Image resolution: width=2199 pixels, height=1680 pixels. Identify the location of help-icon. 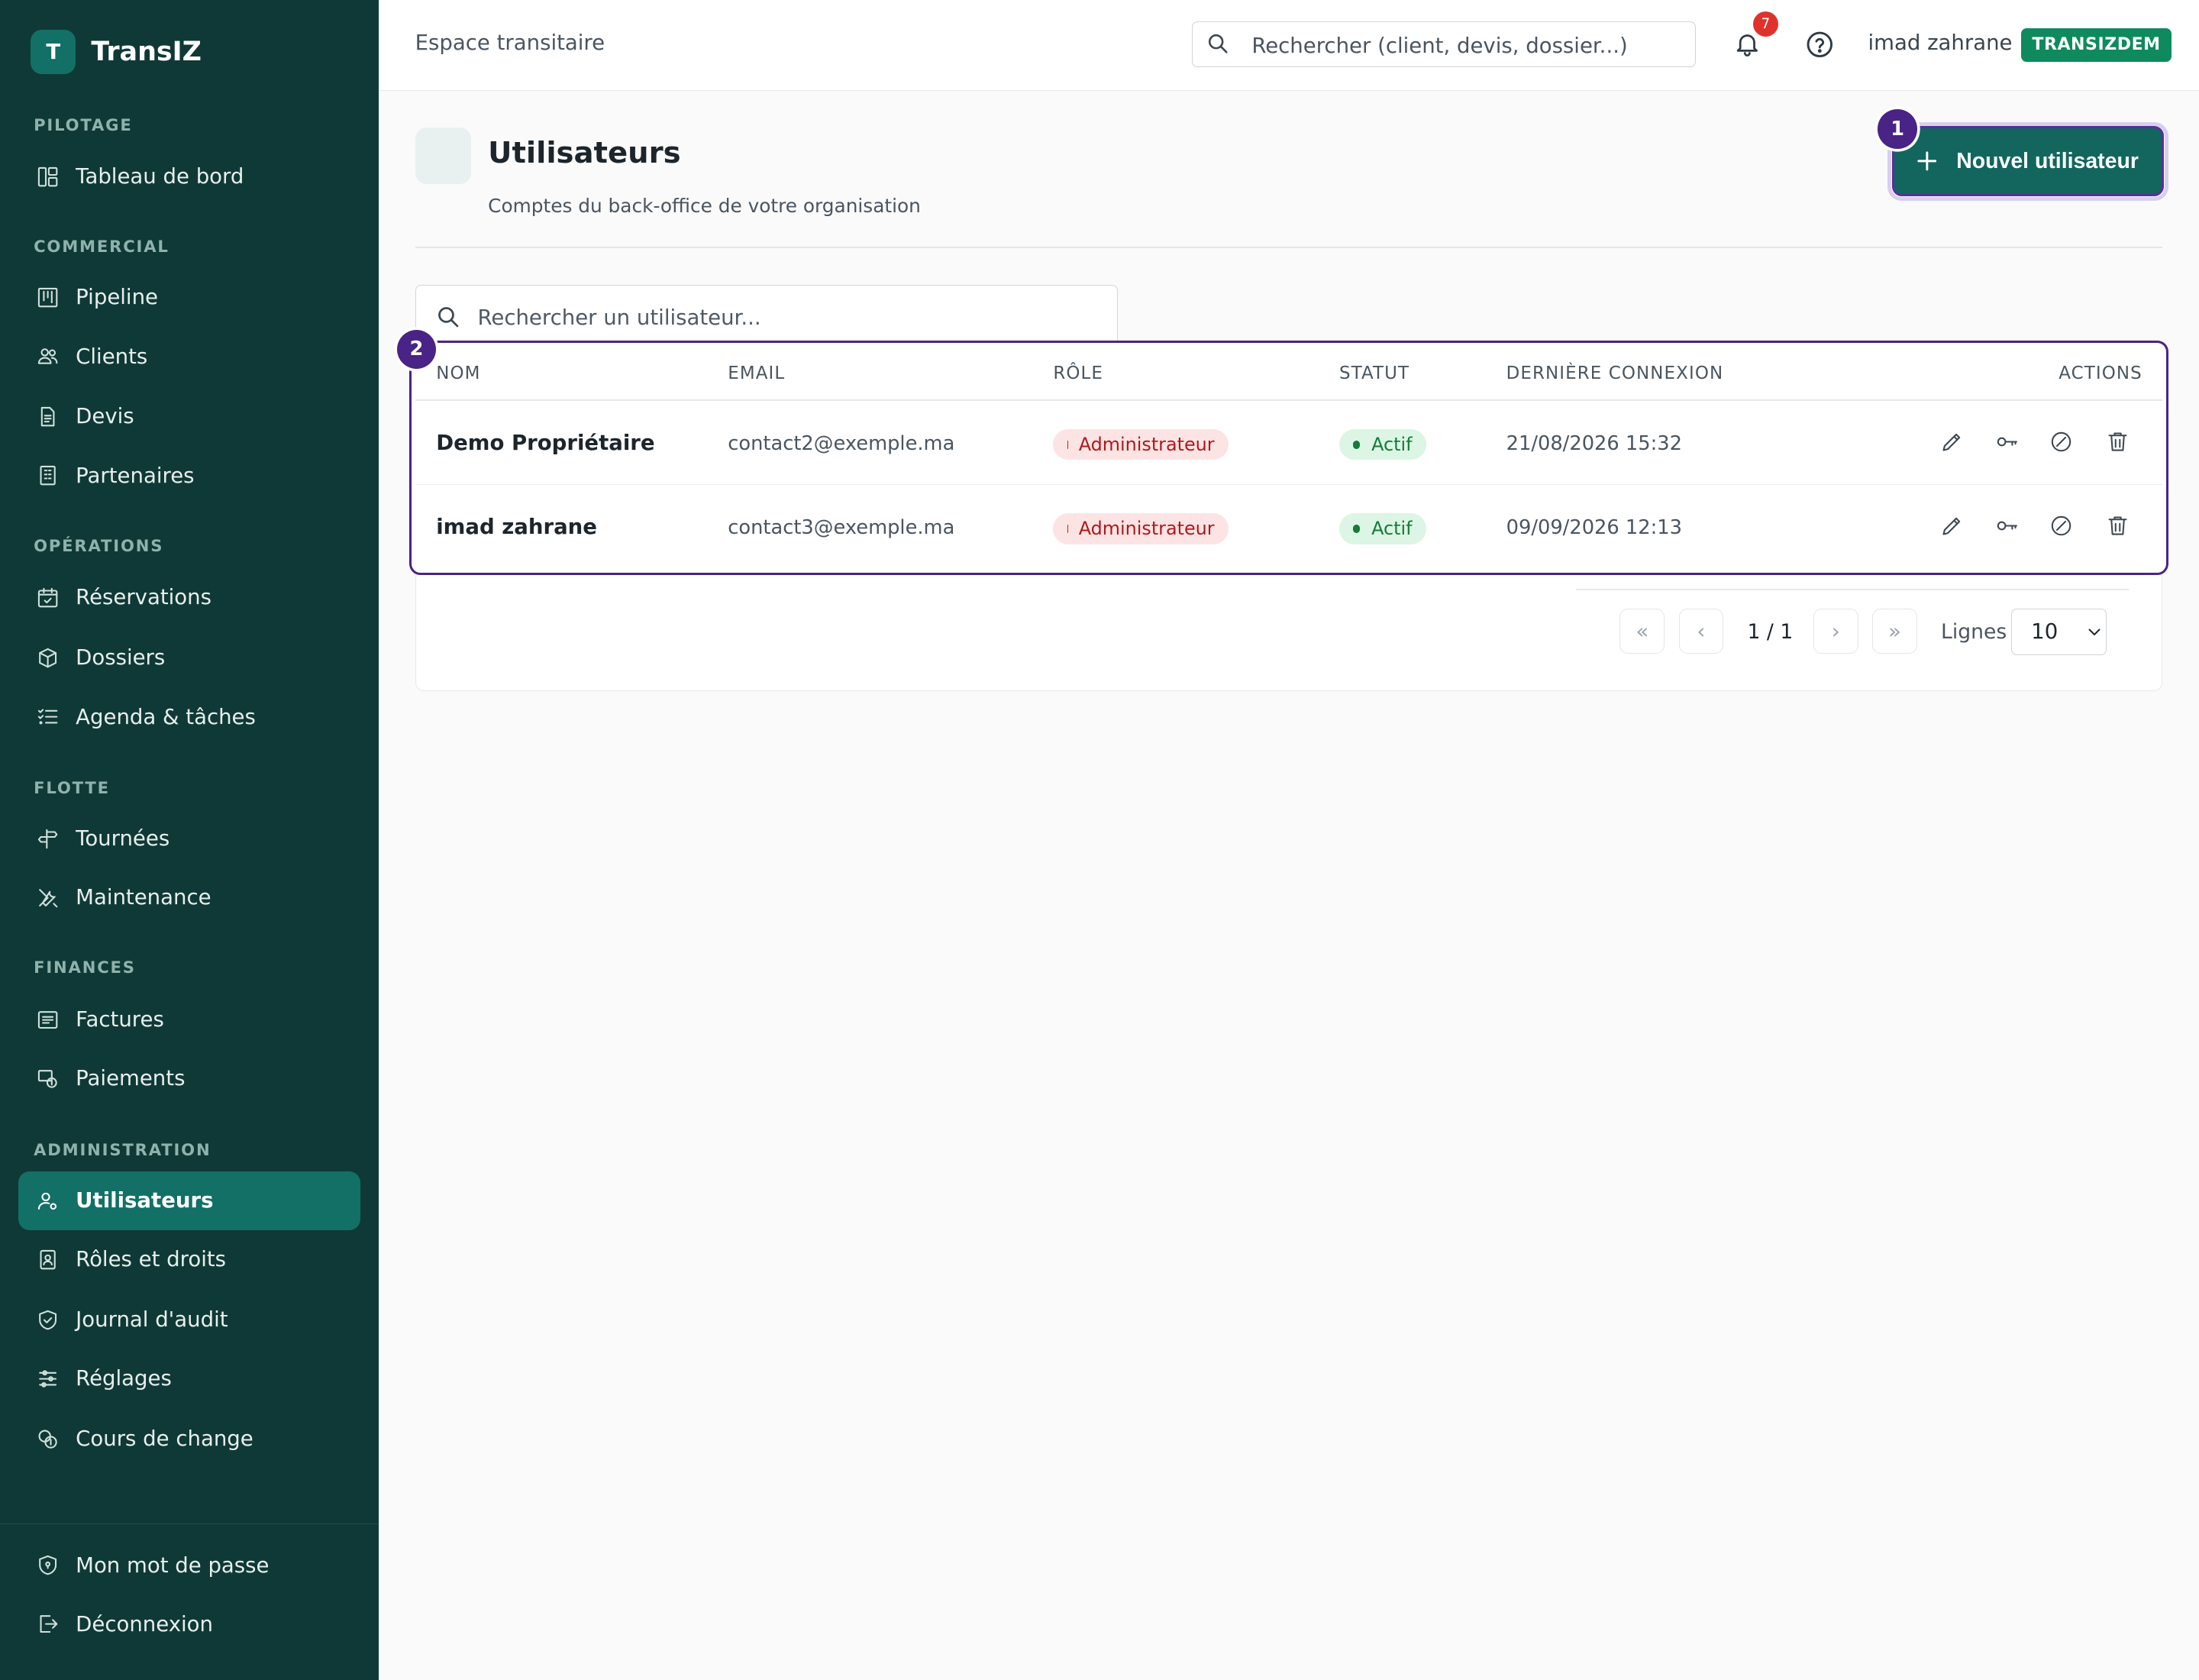
(1820, 48).